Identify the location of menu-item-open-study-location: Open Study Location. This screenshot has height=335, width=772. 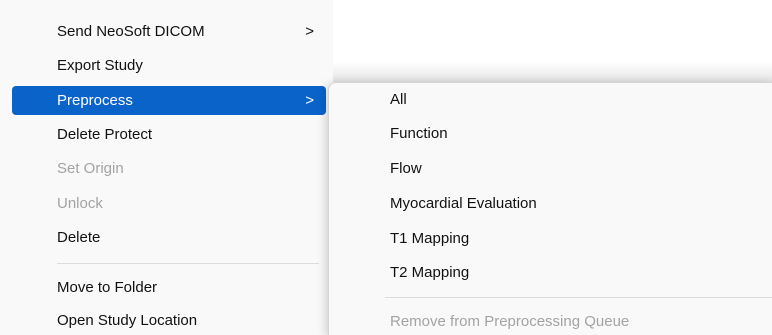
(169, 320).